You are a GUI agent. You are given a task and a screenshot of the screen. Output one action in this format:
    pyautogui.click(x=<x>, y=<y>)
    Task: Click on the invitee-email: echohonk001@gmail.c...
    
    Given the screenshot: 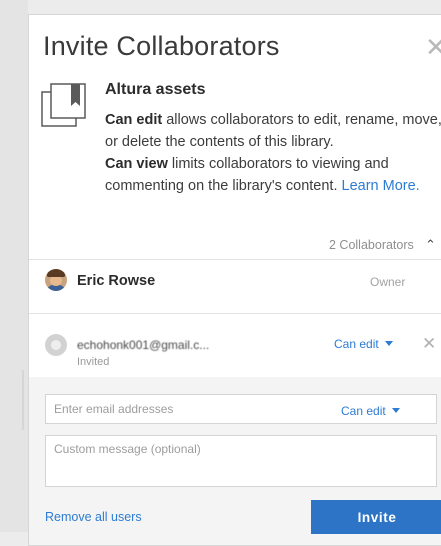 What is the action you would take?
    pyautogui.click(x=143, y=345)
    